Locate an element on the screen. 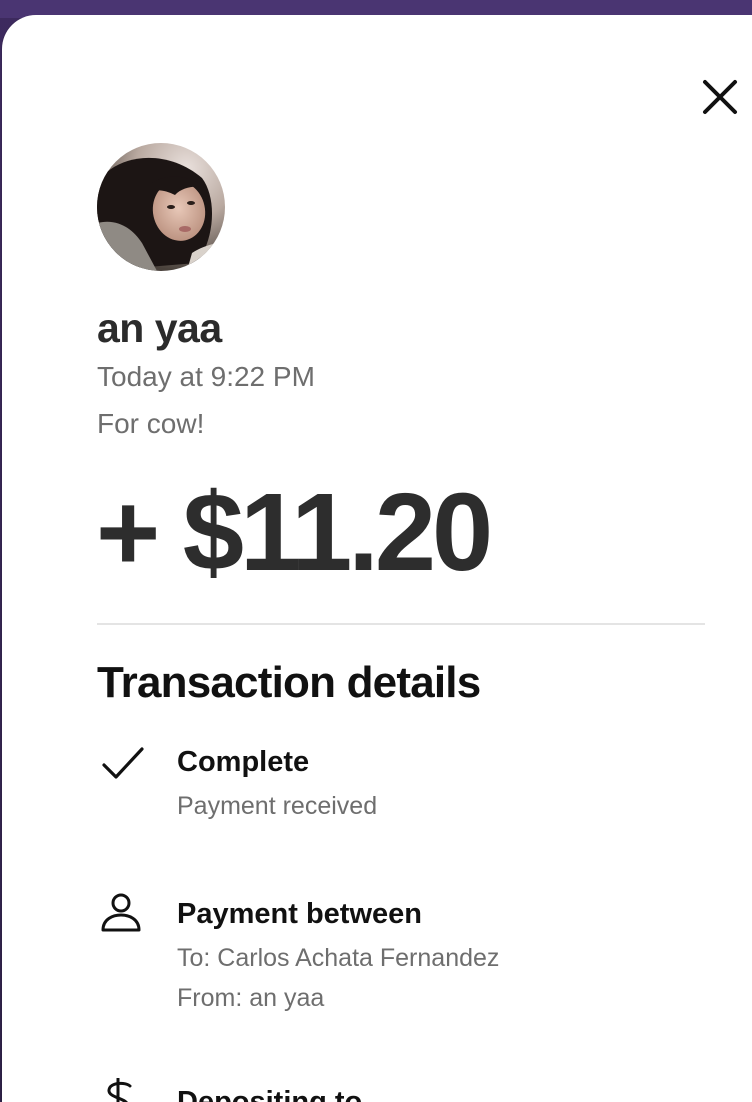 Image resolution: width=752 pixels, height=1102 pixels. payment-amount: + $11.20 is located at coordinates (294, 532).